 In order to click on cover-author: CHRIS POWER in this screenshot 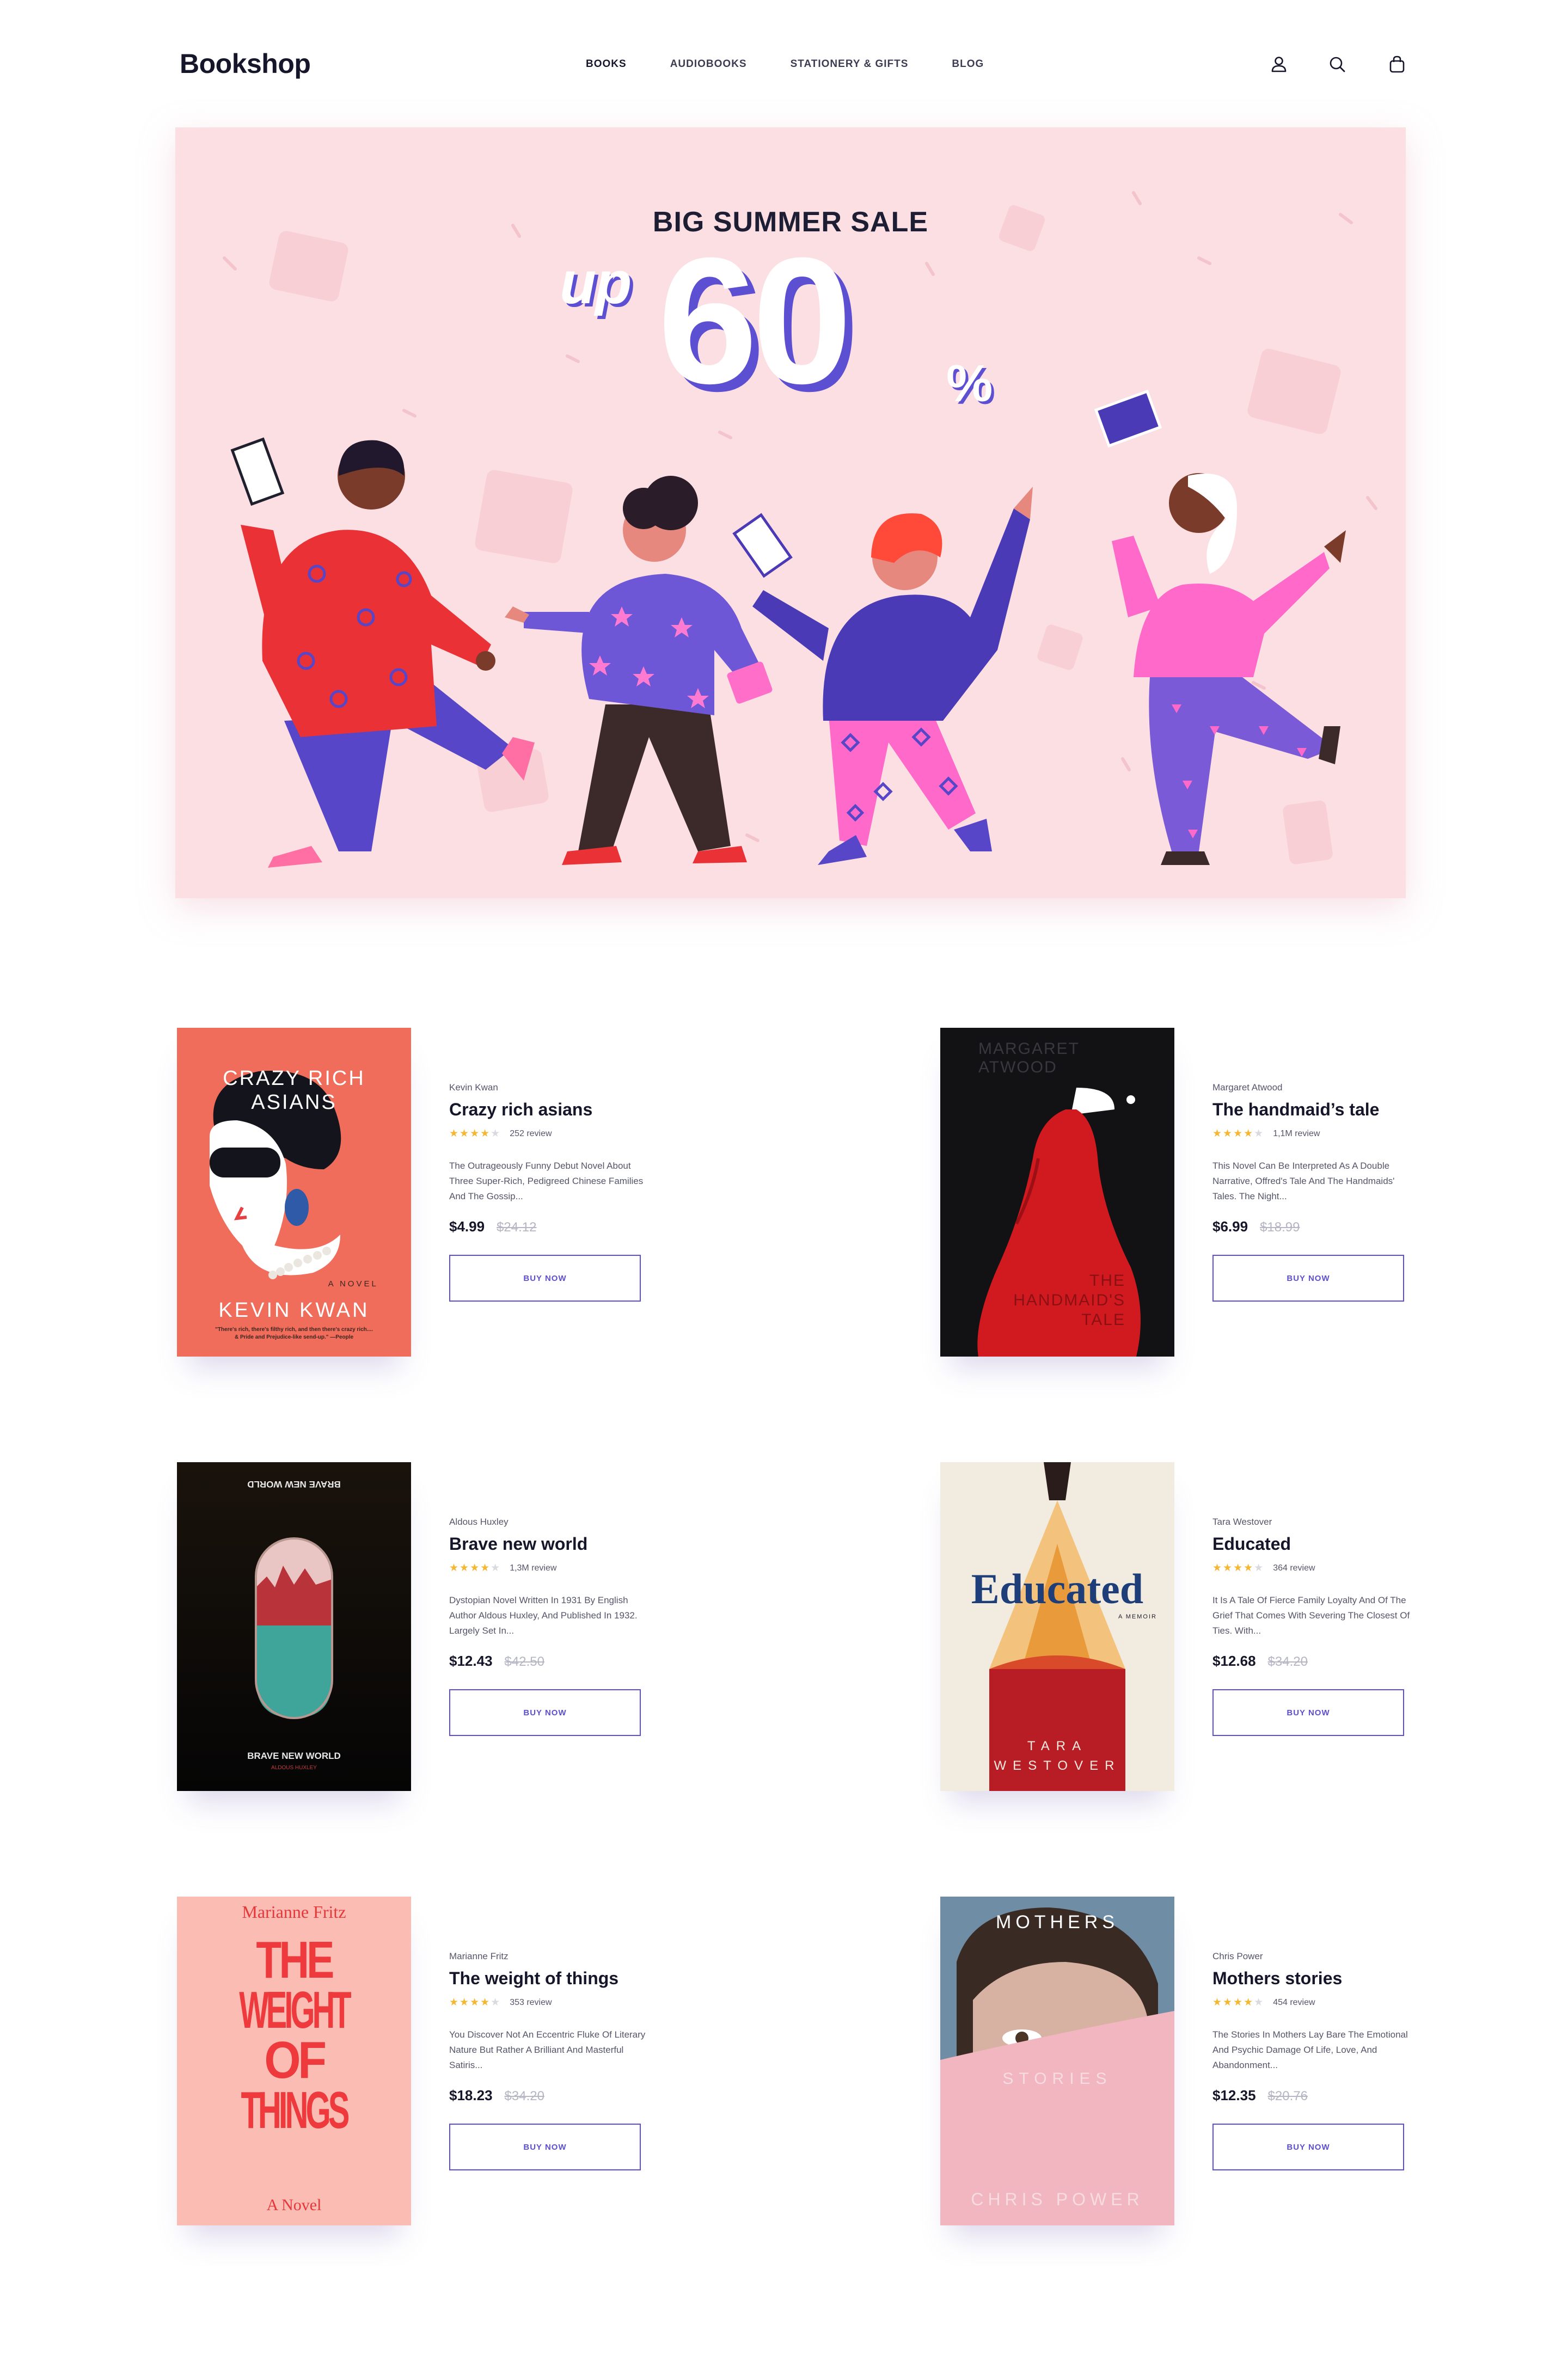, I will do `click(1057, 2199)`.